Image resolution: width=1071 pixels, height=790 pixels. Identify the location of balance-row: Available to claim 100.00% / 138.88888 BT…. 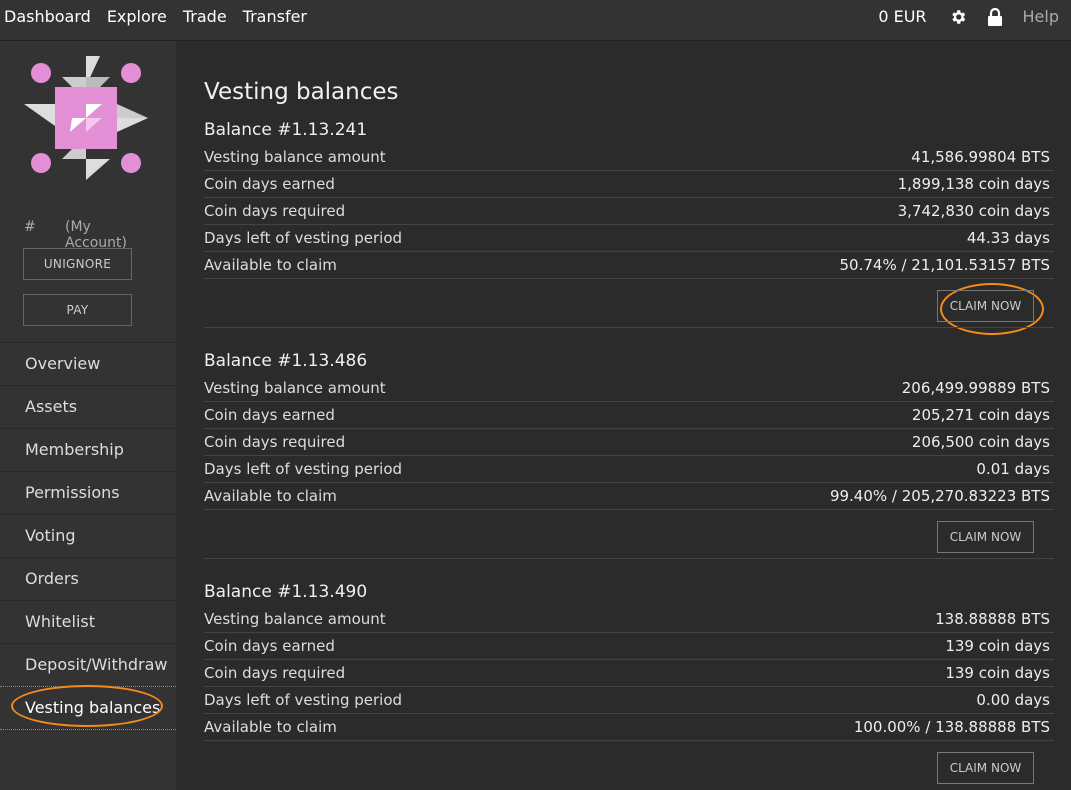
(629, 727).